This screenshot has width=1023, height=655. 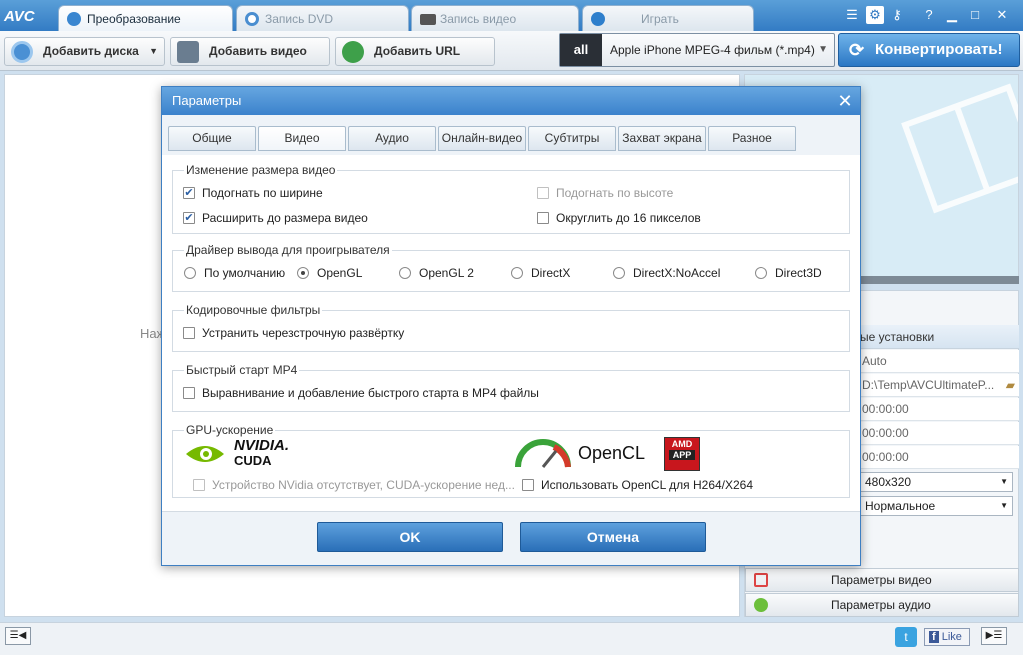 What do you see at coordinates (929, 50) in the screenshot?
I see `convert-button: ⟳ Конвертировать!` at bounding box center [929, 50].